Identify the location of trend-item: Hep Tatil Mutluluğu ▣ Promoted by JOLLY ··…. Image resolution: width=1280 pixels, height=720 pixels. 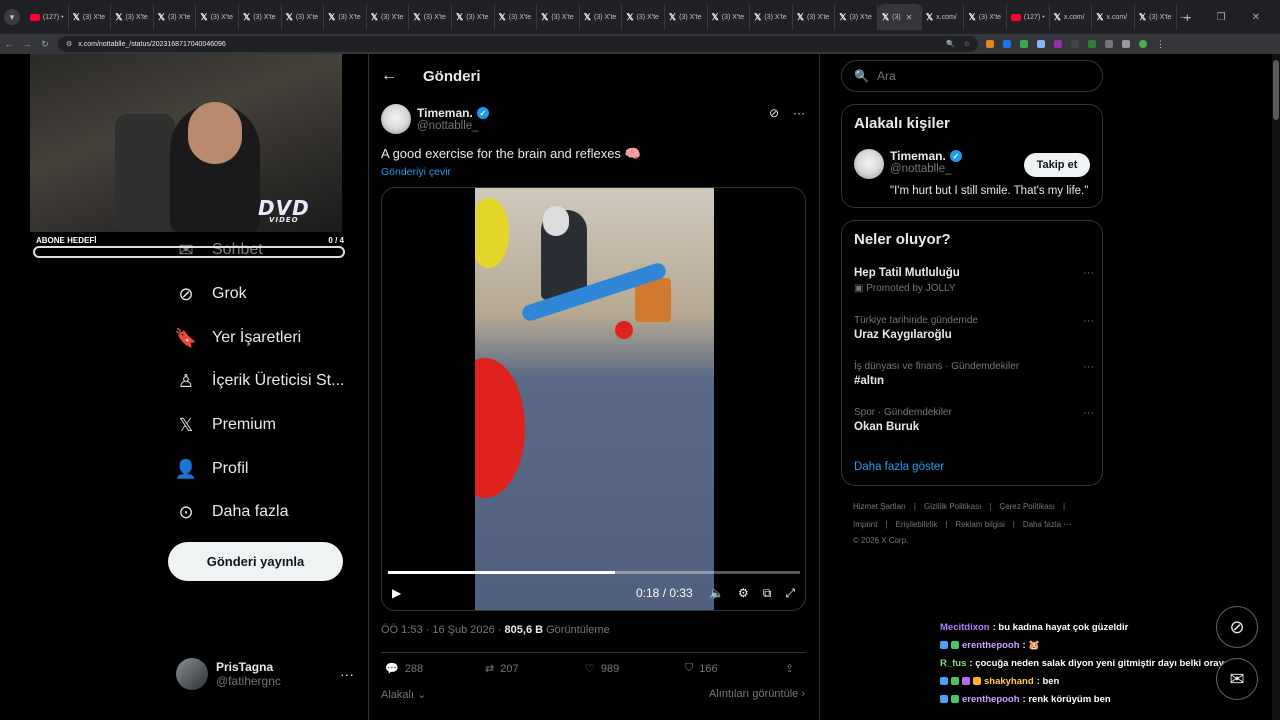
(974, 280).